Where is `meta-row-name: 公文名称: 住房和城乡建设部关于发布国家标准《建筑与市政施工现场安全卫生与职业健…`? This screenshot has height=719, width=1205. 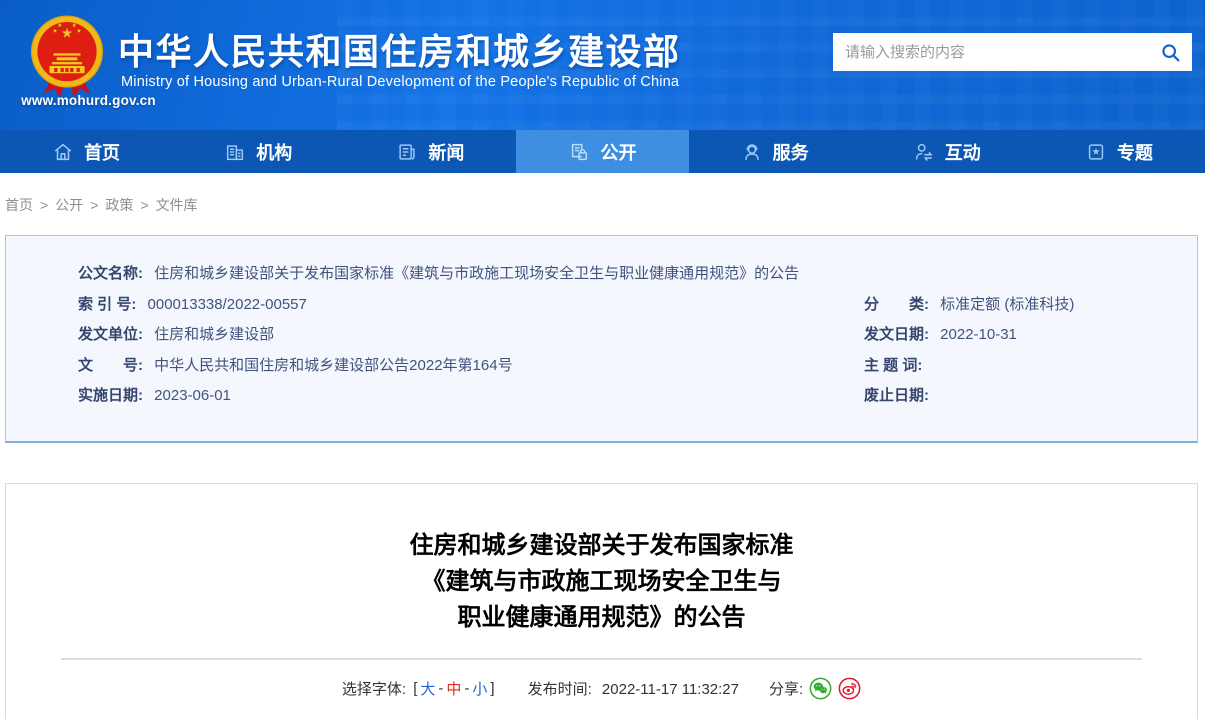
meta-row-name: 公文名称: 住房和城乡建设部关于发布国家标准《建筑与市政施工现场安全卫生与职业健… is located at coordinates (627, 274).